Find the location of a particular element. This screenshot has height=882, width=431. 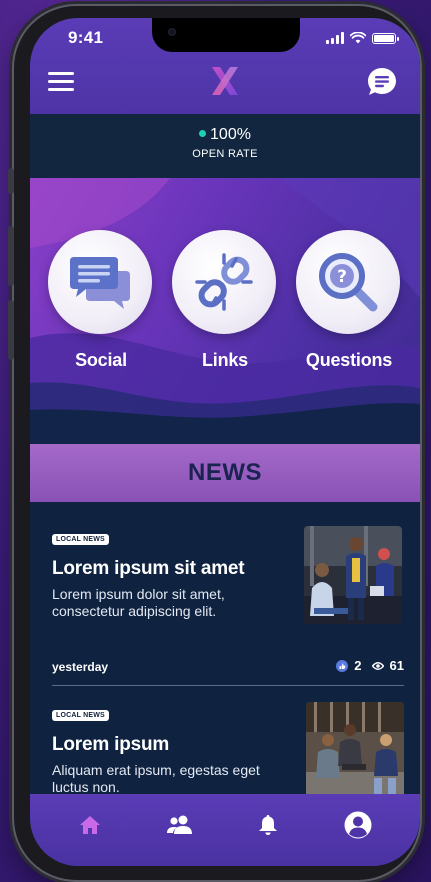

category-label: Links is located at coordinates (224, 360).